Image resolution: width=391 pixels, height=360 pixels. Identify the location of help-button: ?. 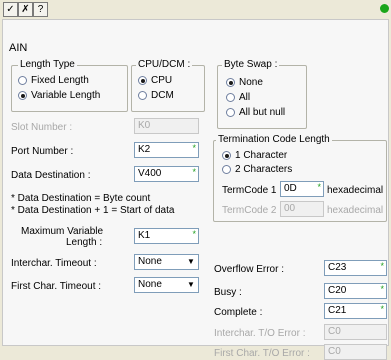
(40, 9).